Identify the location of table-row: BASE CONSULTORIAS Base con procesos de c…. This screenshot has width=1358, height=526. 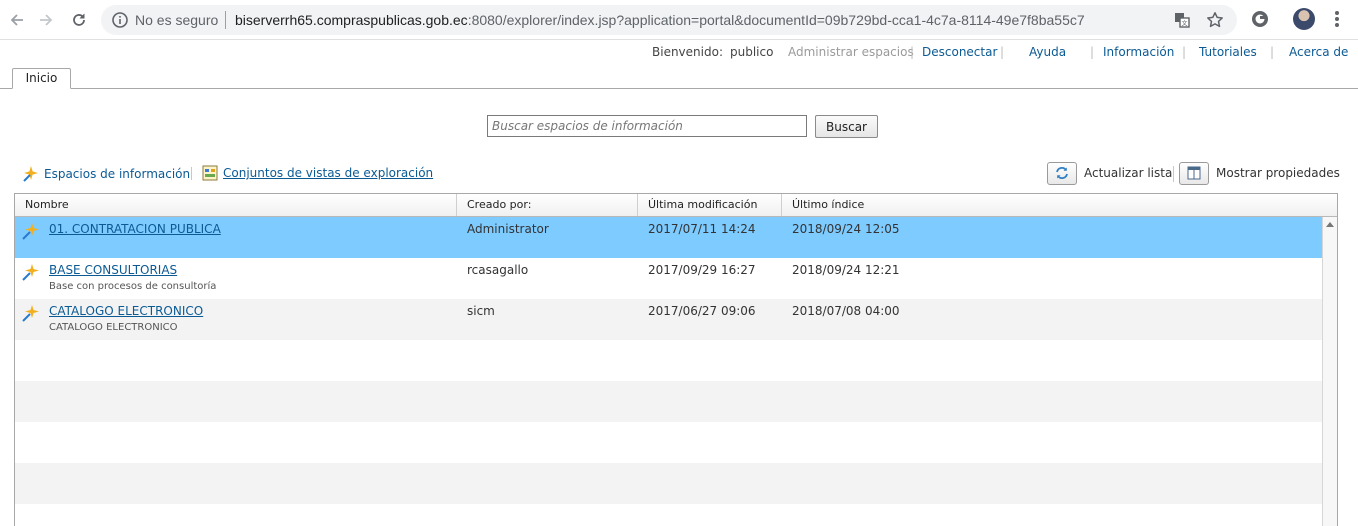
(668, 278).